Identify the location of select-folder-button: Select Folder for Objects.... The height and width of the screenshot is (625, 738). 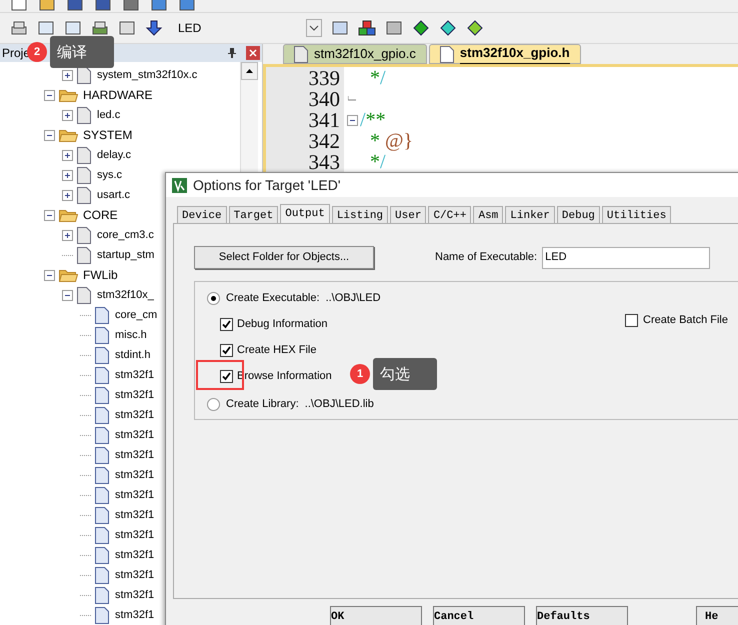
(284, 257).